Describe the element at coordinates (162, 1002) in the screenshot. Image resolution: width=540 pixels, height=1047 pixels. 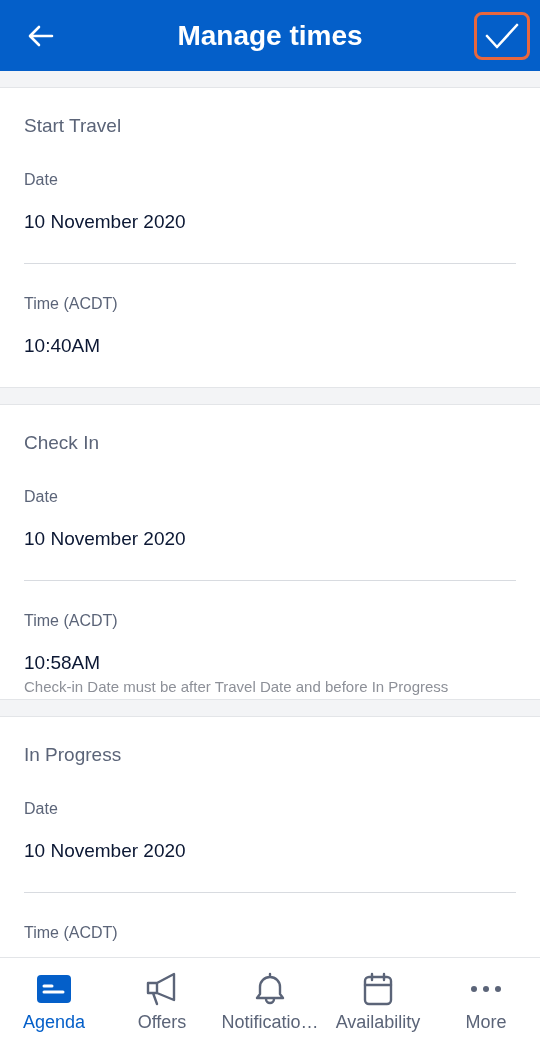
I see `nav-tab: Offers` at that location.